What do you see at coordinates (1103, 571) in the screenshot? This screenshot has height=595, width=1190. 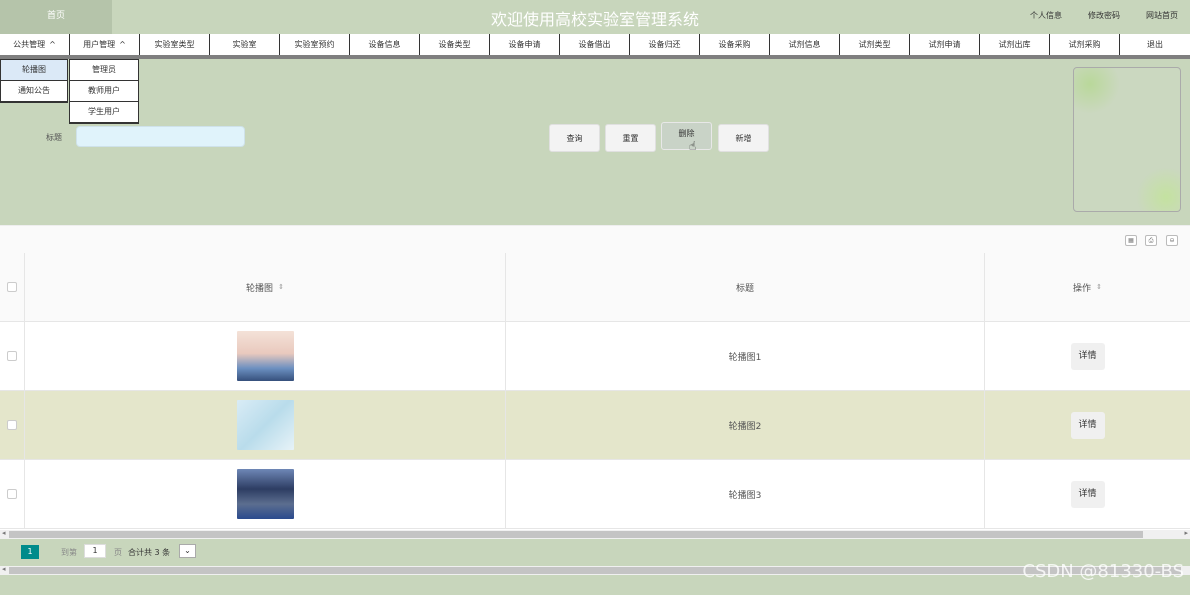 I see `watermark: CSDN @81330-BS` at bounding box center [1103, 571].